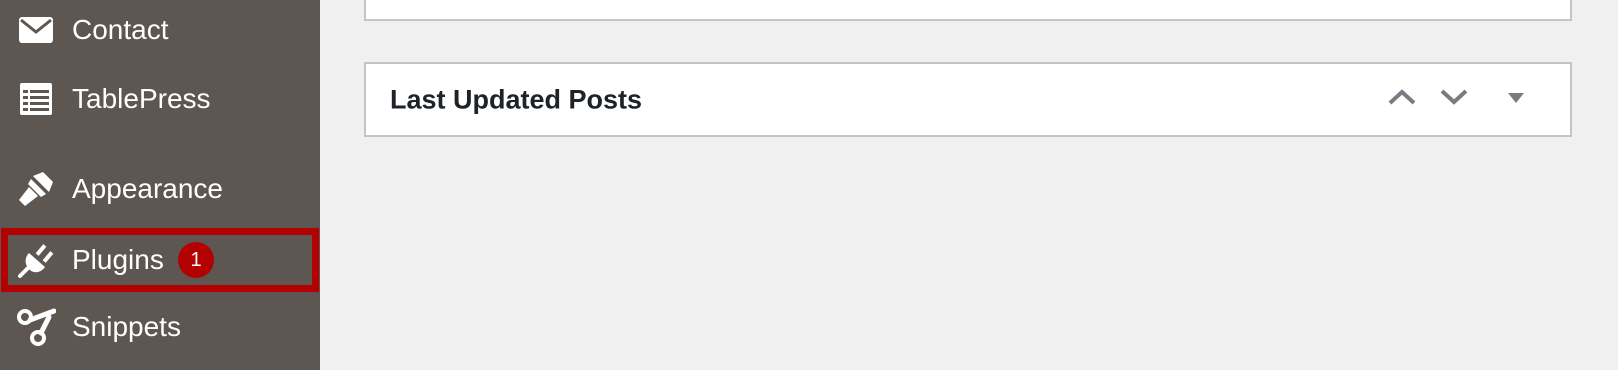 The image size is (1618, 370). What do you see at coordinates (120, 29) in the screenshot?
I see `sidebar-item-label: Contact` at bounding box center [120, 29].